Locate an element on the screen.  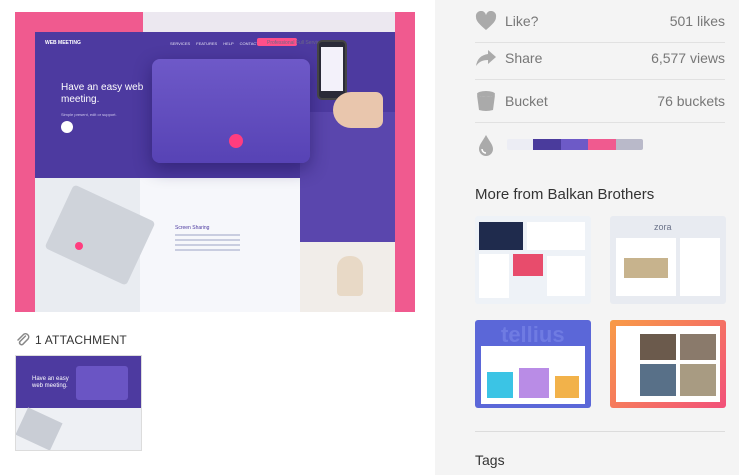
thumb-chart-area is located at coordinates (534, 383).